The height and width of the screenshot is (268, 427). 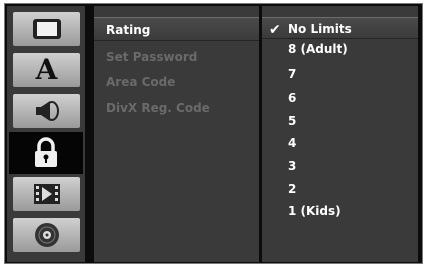 I want to click on rating-option-7: 7, so click(x=340, y=74).